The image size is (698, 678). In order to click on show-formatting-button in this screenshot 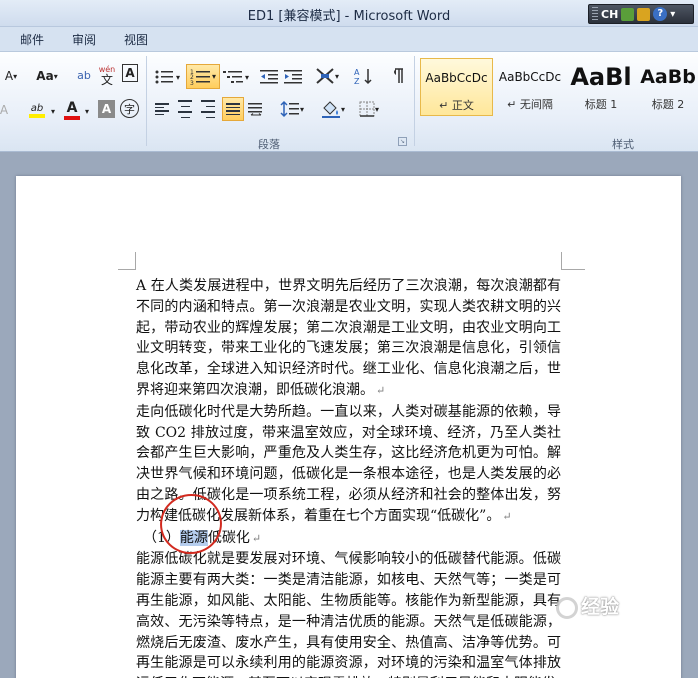, I will do `click(398, 76)`.